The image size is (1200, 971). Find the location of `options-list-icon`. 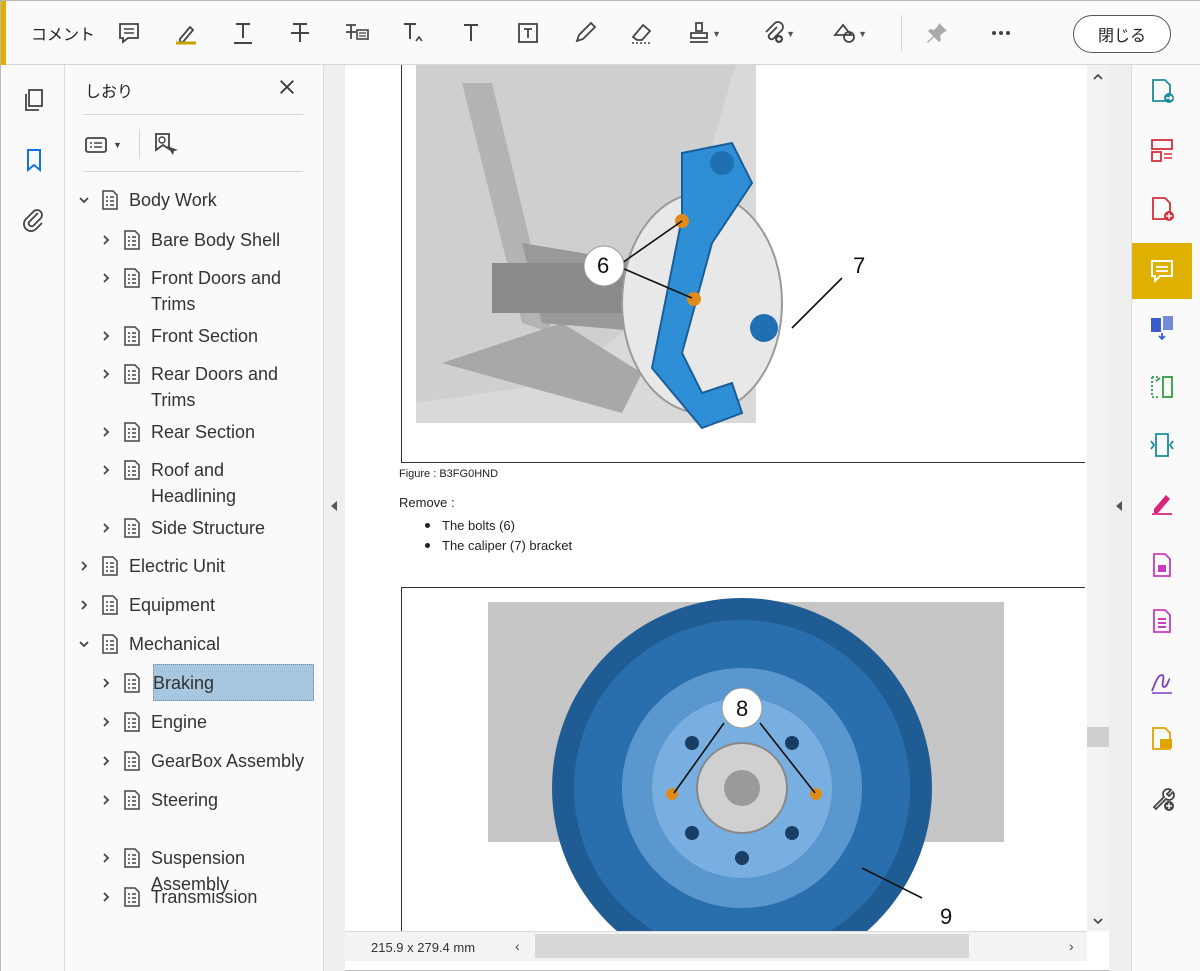

options-list-icon is located at coordinates (96, 145).